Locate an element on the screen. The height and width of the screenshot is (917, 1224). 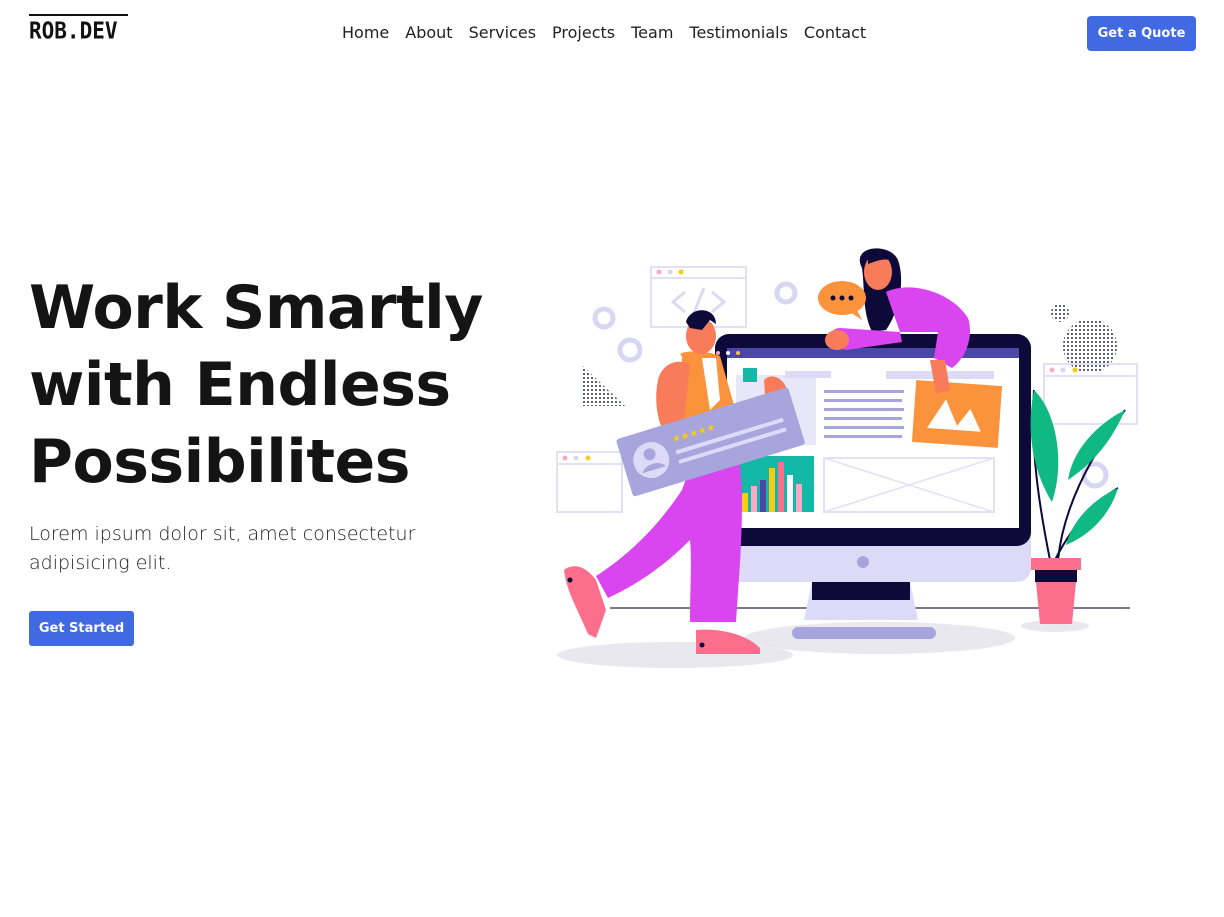
logo-text: ROB.DEV is located at coordinates (73, 31).